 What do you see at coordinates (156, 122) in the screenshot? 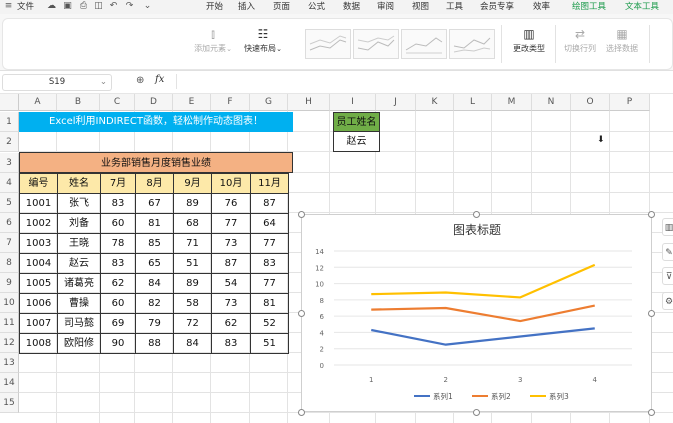
I see `banner-cell: Excel利用INDIRECT函数，轻松制作动态图表！` at bounding box center [156, 122].